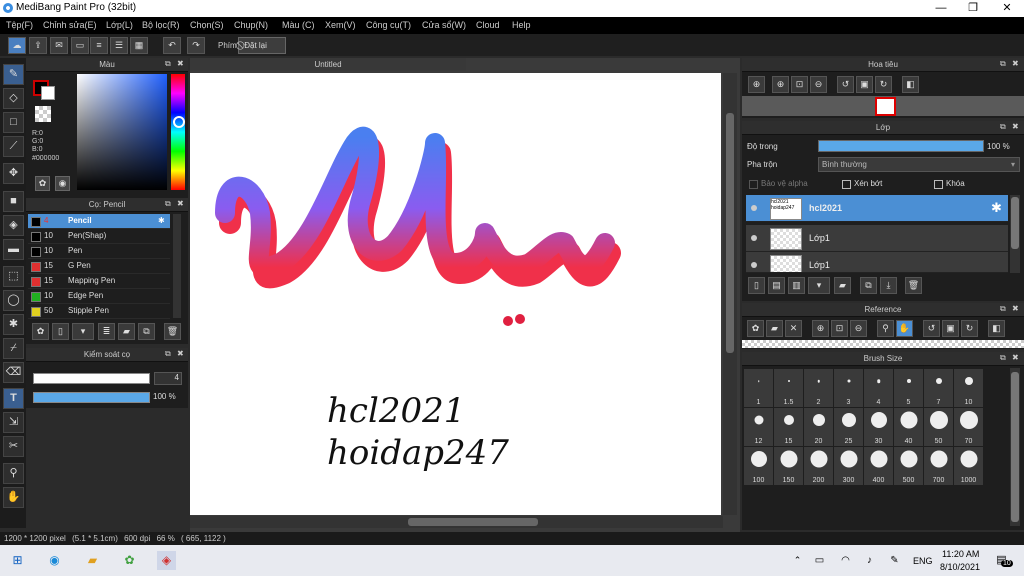  Describe the element at coordinates (521, 25) in the screenshot. I see `menu-help: Help` at that location.